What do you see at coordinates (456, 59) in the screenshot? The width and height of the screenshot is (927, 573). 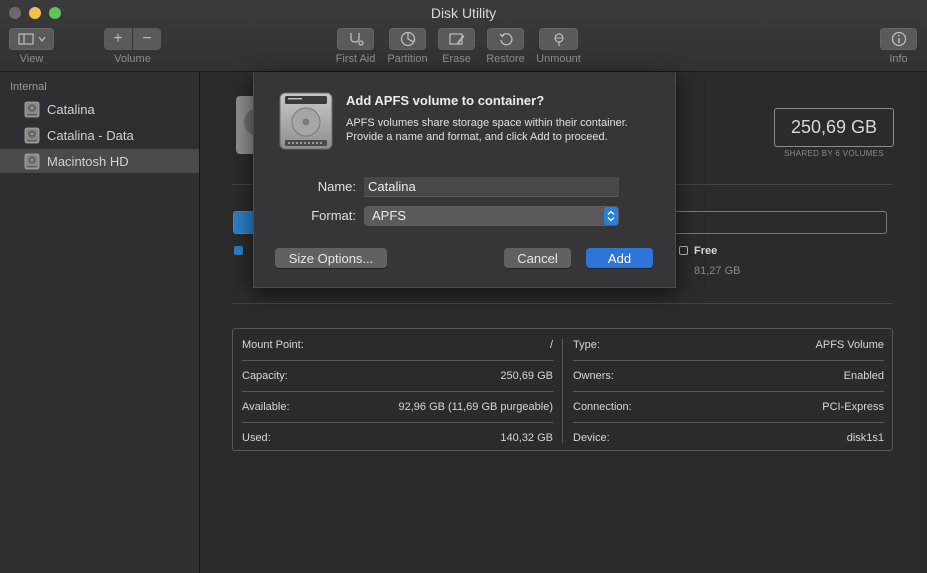 I see `erase-label: Erase` at bounding box center [456, 59].